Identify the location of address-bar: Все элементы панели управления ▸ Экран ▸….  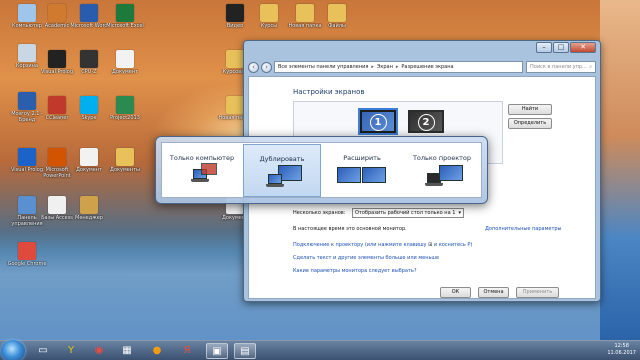
(398, 67).